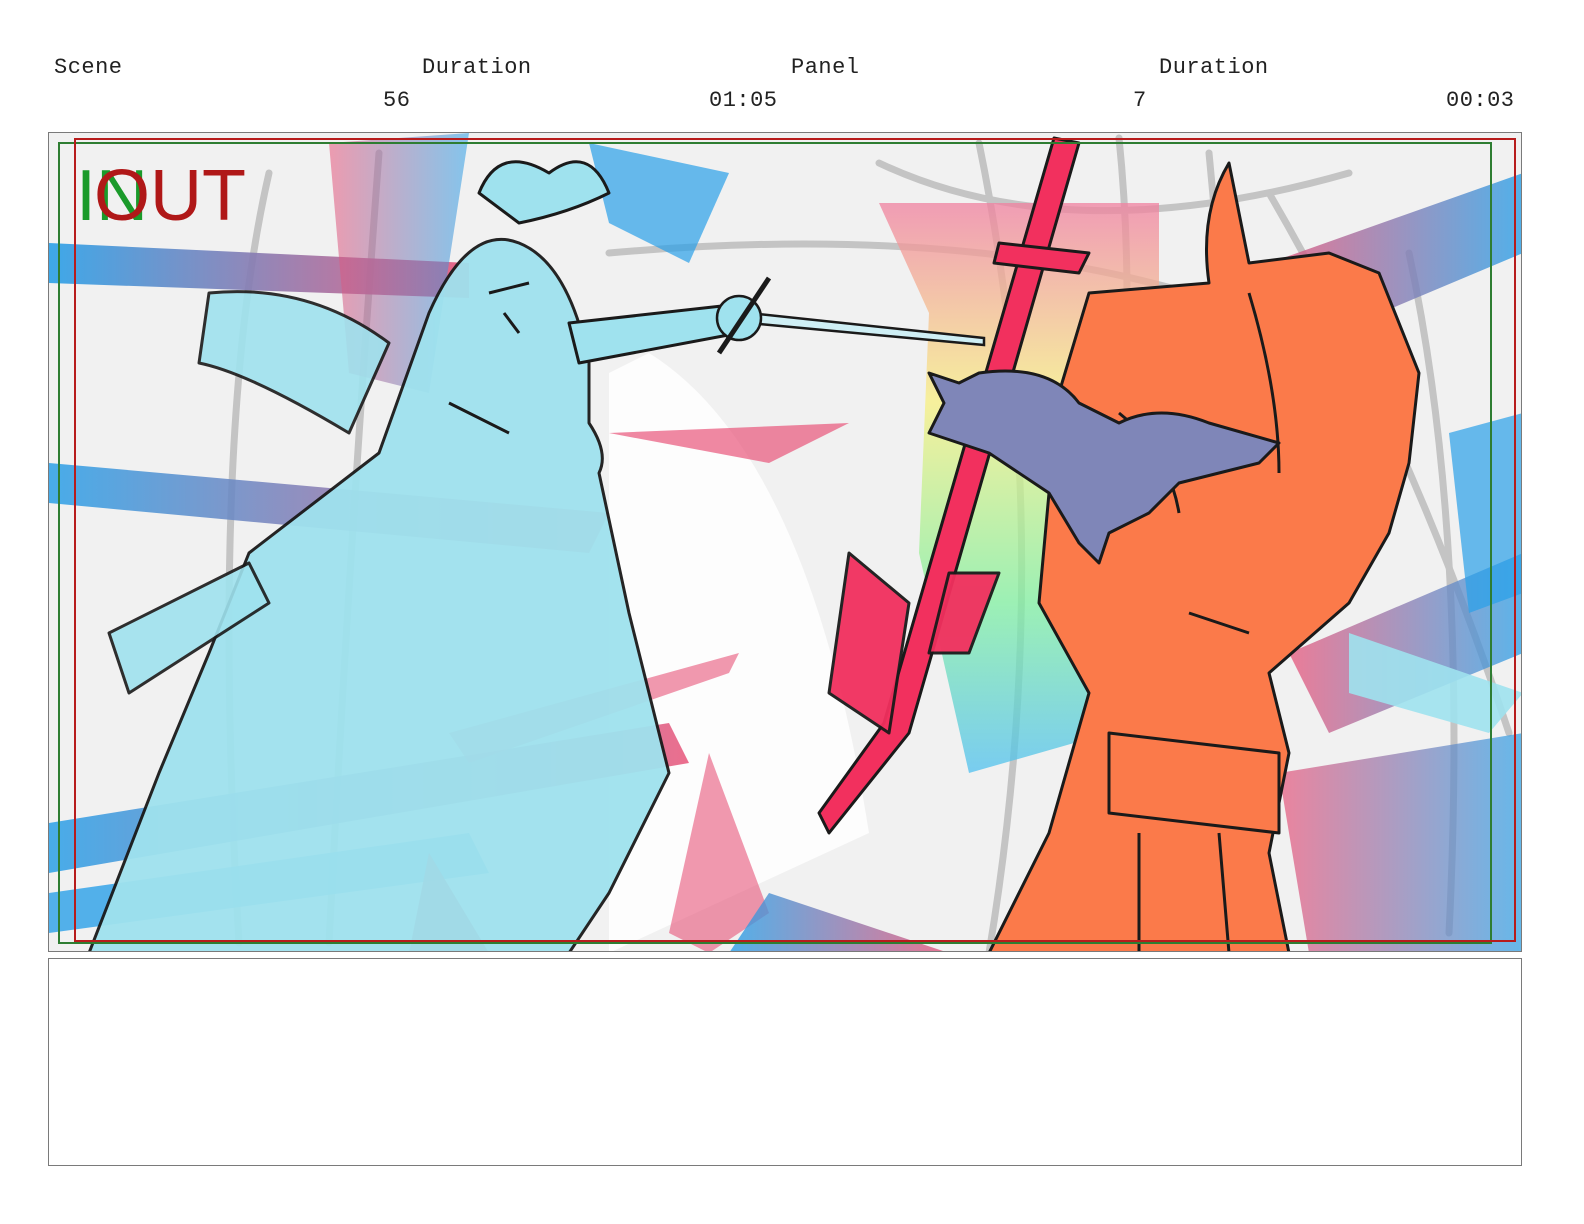  I want to click on scene-duration-value: 01:05, so click(743, 100).